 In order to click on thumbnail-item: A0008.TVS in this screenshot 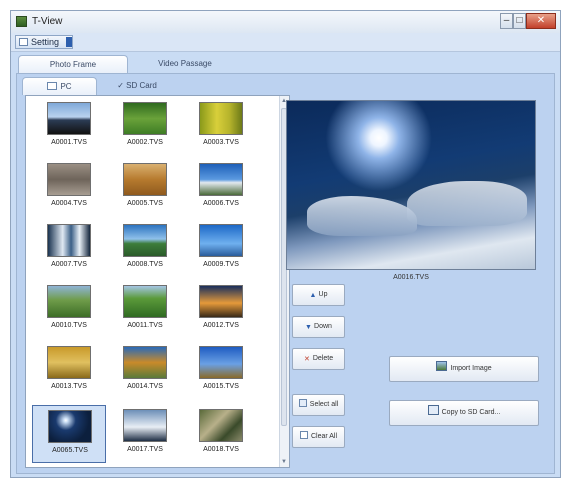, I will do `click(145, 249)`.